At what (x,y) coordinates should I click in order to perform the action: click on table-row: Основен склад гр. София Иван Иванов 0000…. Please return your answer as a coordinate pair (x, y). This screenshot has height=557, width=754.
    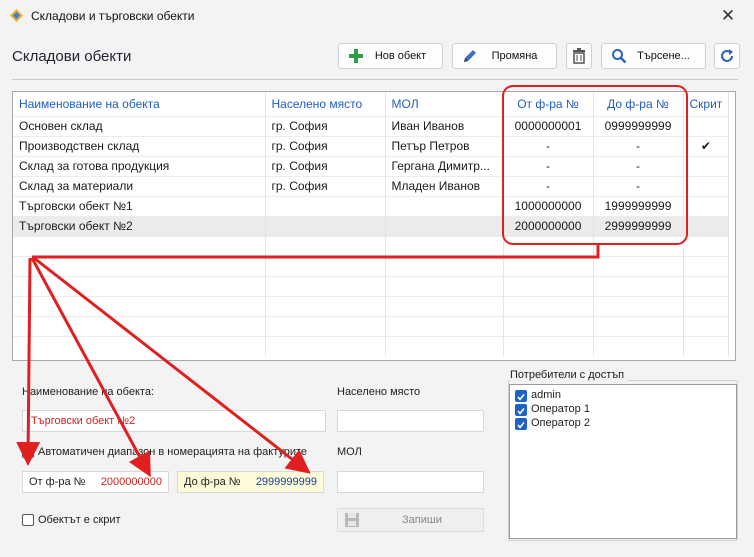
    Looking at the image, I should click on (371, 125).